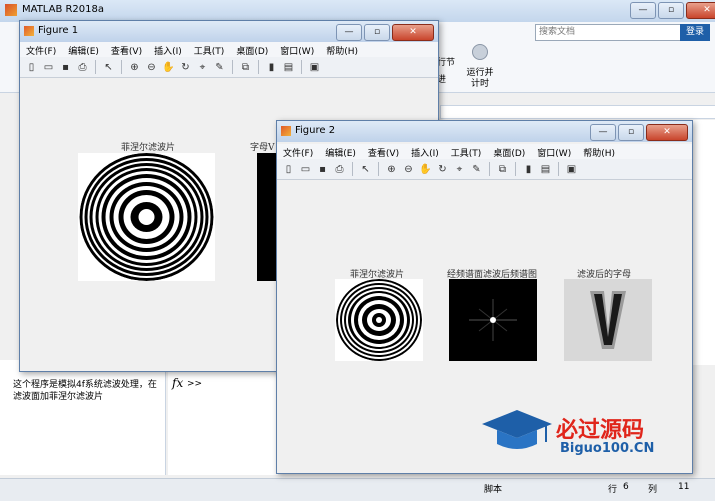 This screenshot has width=715, height=501. What do you see at coordinates (695, 32) in the screenshot?
I see `login-button: 登录` at bounding box center [695, 32].